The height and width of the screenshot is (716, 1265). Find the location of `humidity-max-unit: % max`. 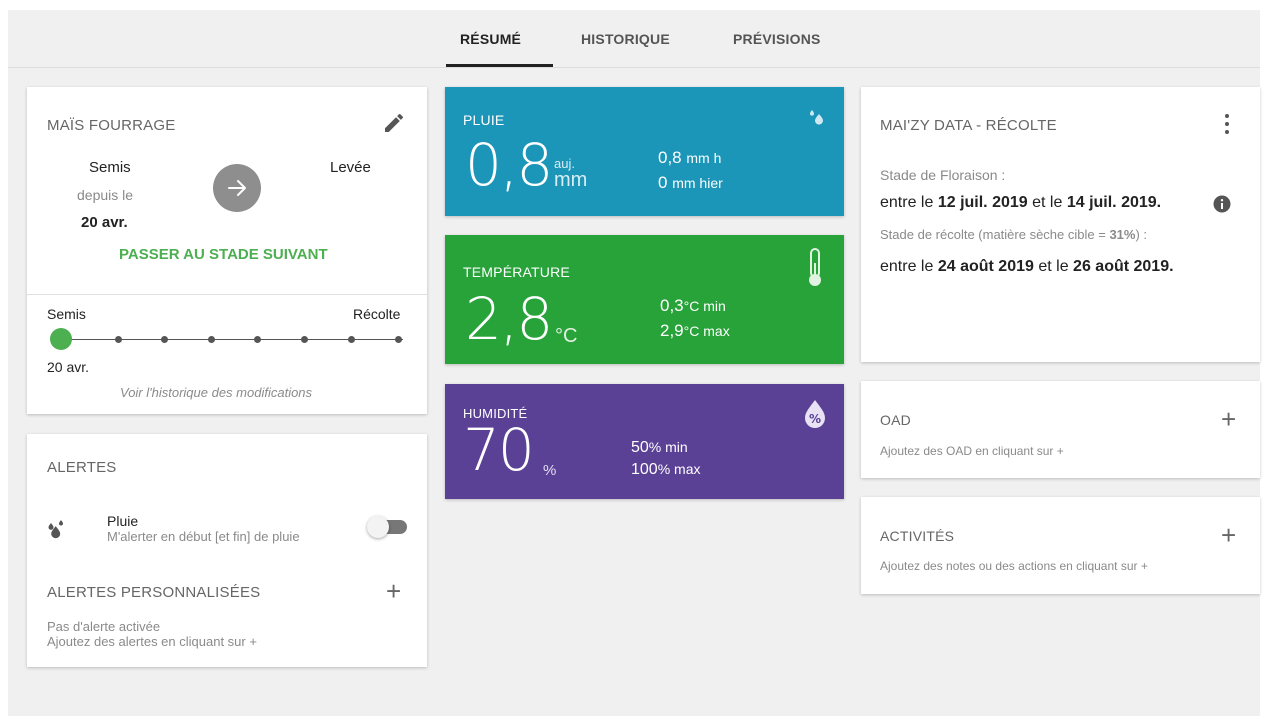

humidity-max-unit: % max is located at coordinates (679, 469).